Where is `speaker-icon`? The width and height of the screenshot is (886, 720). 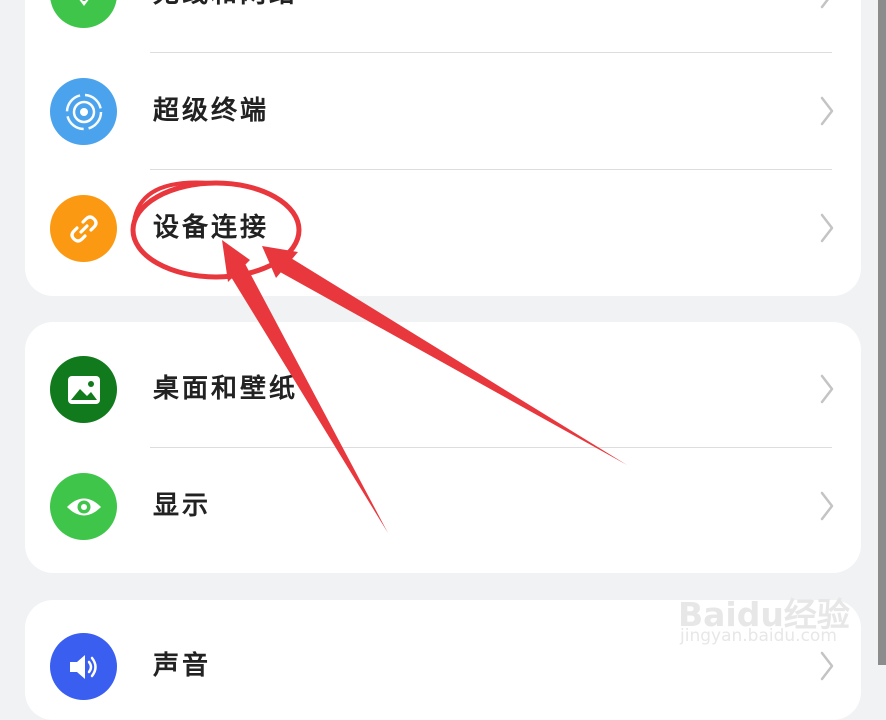 speaker-icon is located at coordinates (83, 666).